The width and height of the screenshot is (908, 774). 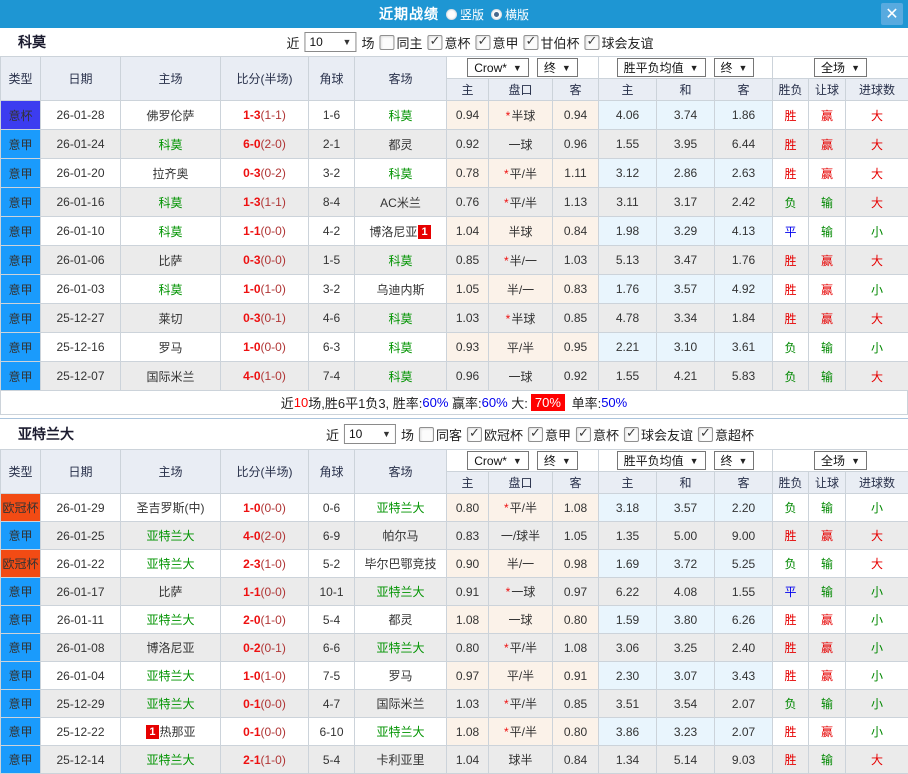 What do you see at coordinates (791, 202) in the screenshot?
I see `result-winloss: 负` at bounding box center [791, 202].